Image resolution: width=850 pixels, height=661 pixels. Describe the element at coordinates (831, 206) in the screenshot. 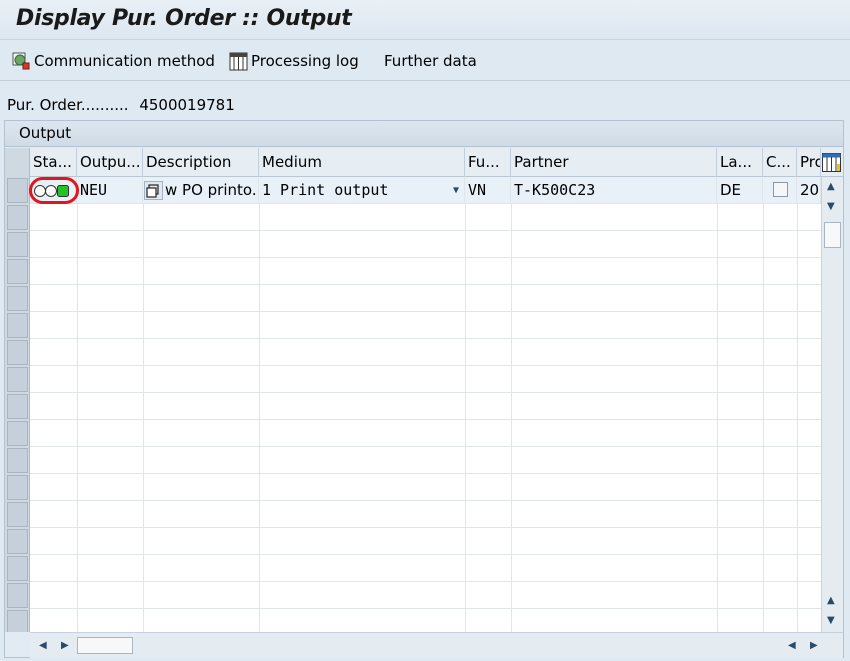

I see `scroll-down-icon: ▼` at that location.